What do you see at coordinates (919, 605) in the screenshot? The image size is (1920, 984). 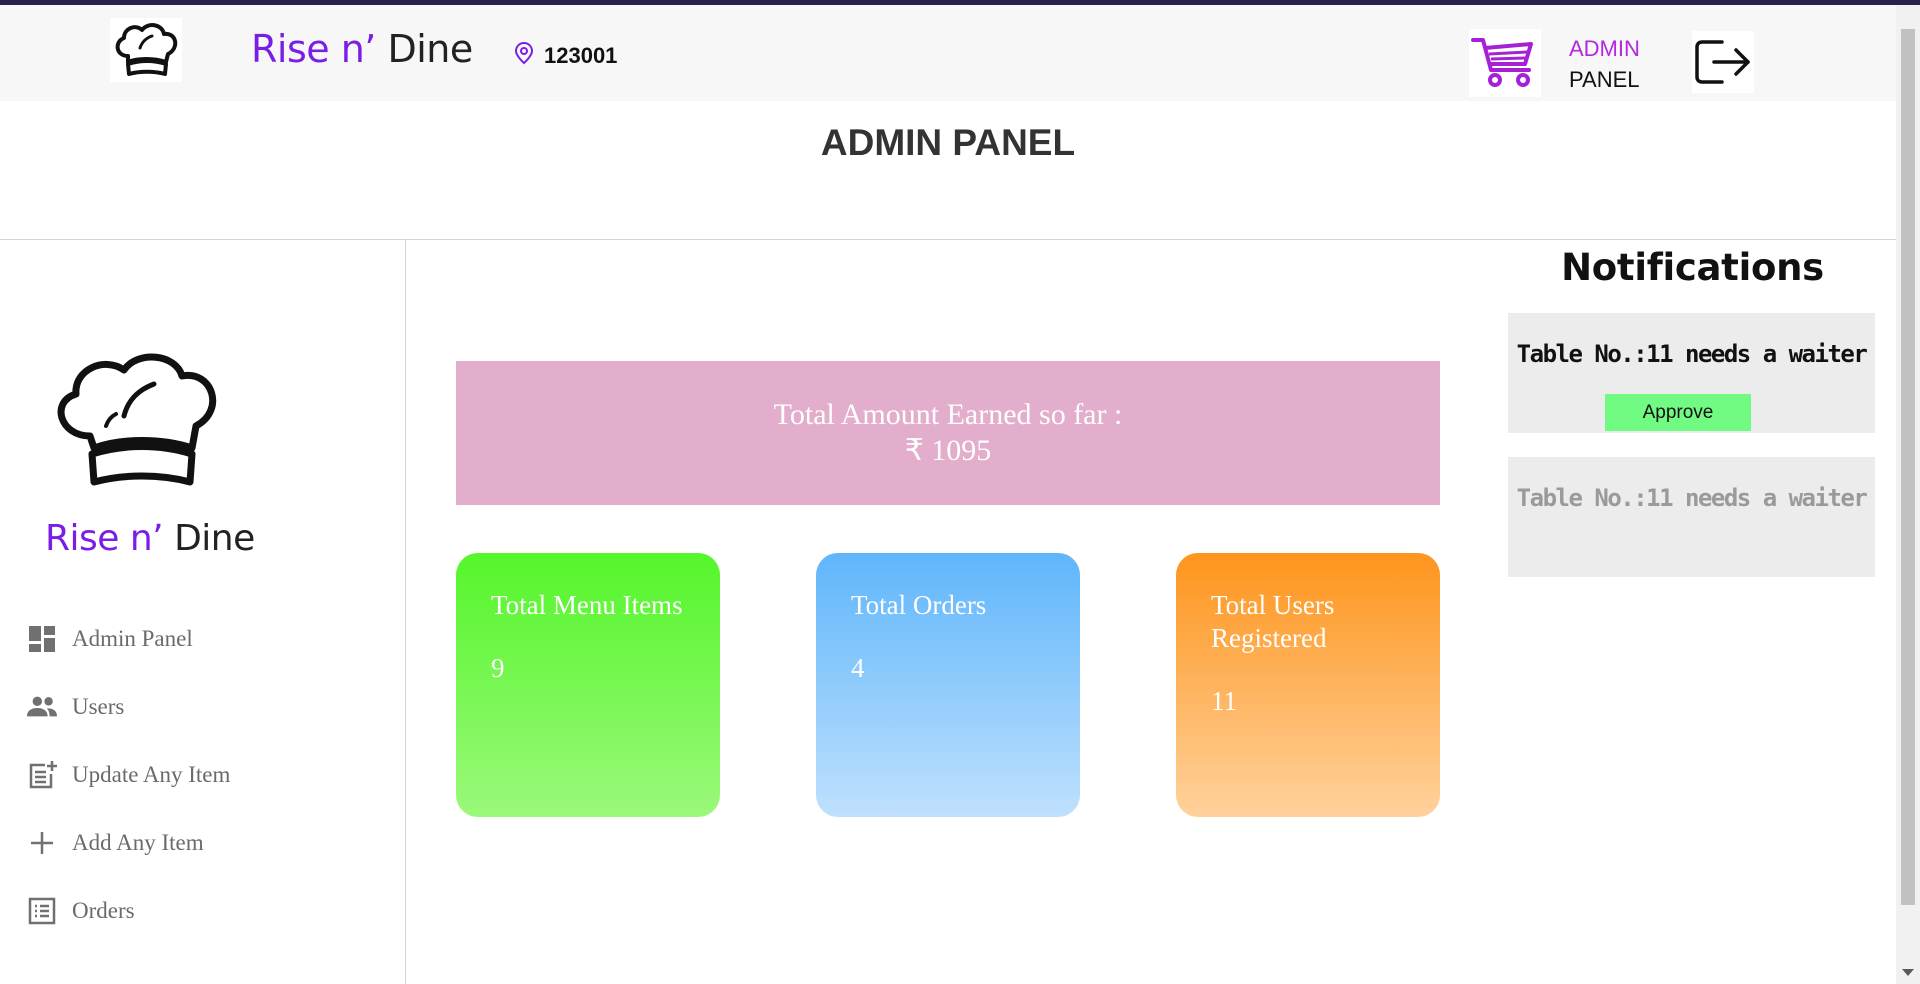 I see `stat-card-label: Total Orders` at bounding box center [919, 605].